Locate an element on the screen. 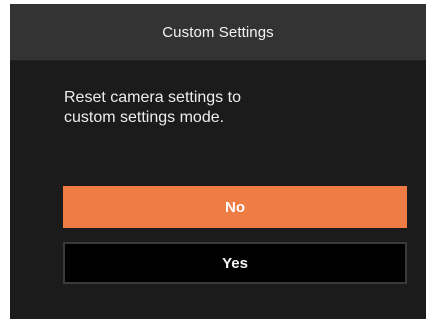  no-button: No is located at coordinates (235, 207).